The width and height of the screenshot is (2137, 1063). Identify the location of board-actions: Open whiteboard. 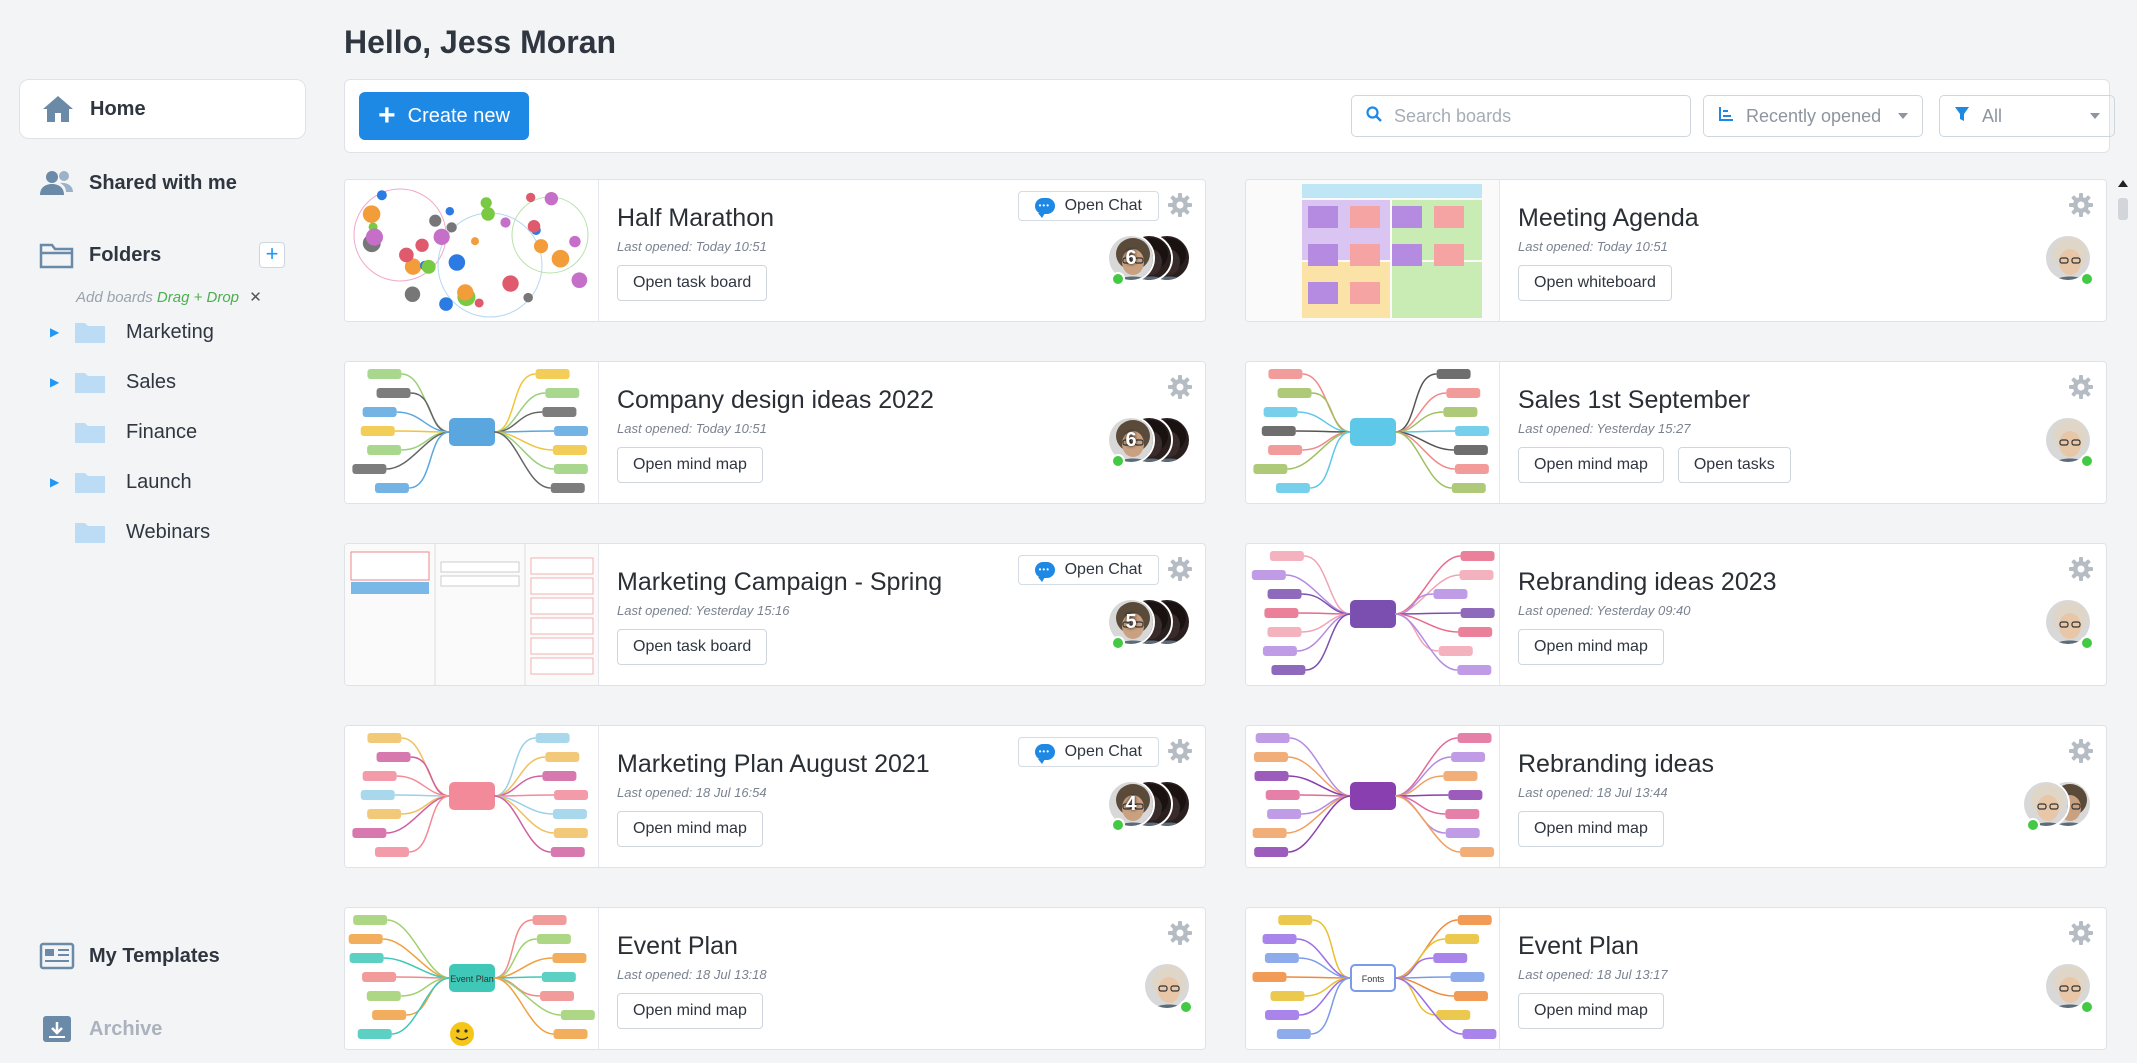
(1595, 283).